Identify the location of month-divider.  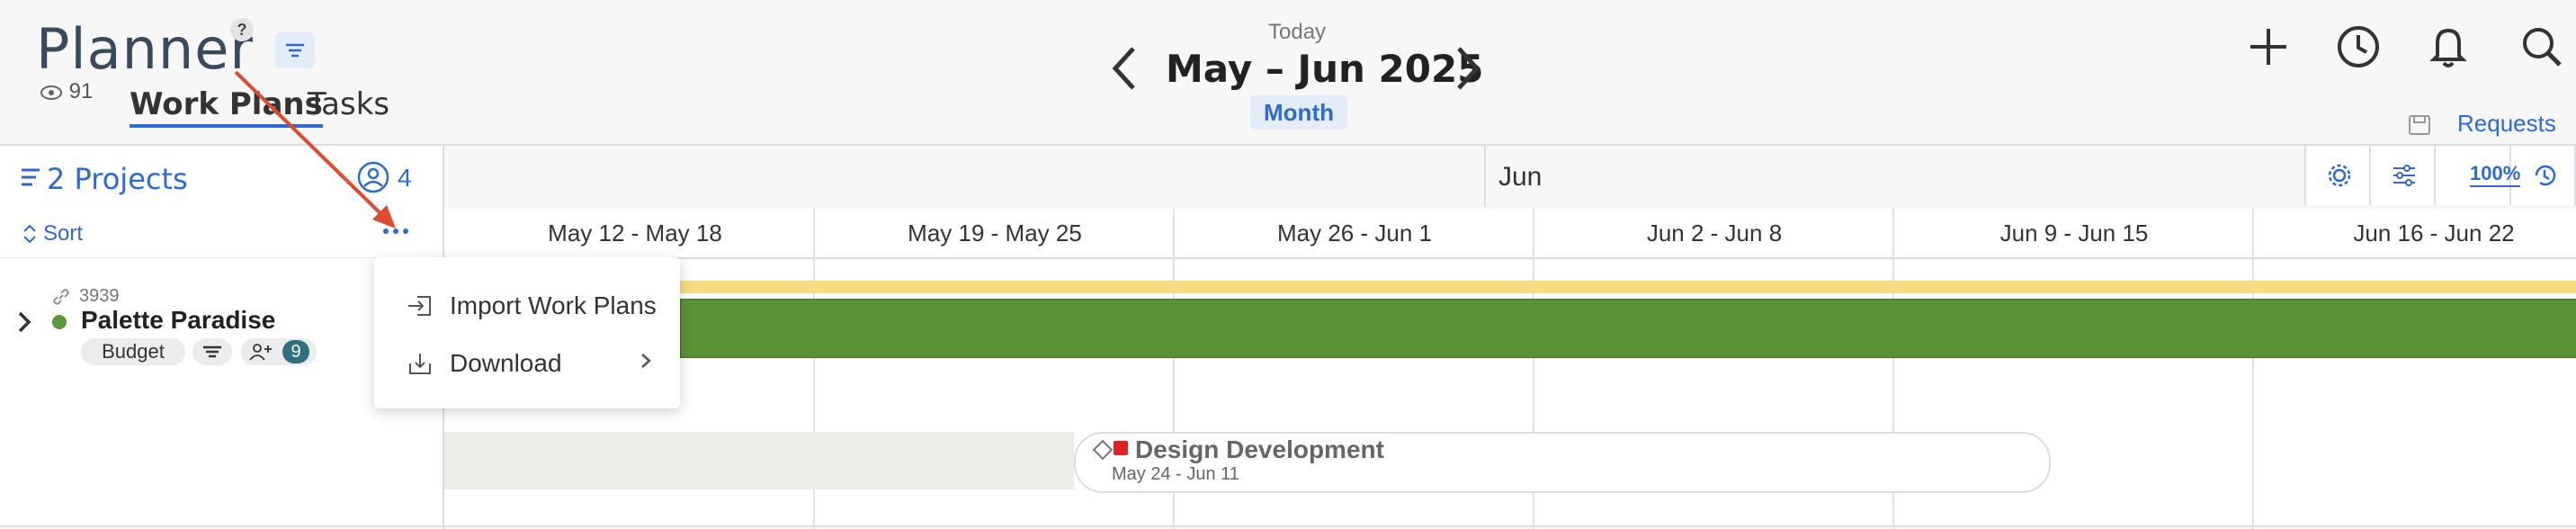
(1485, 176).